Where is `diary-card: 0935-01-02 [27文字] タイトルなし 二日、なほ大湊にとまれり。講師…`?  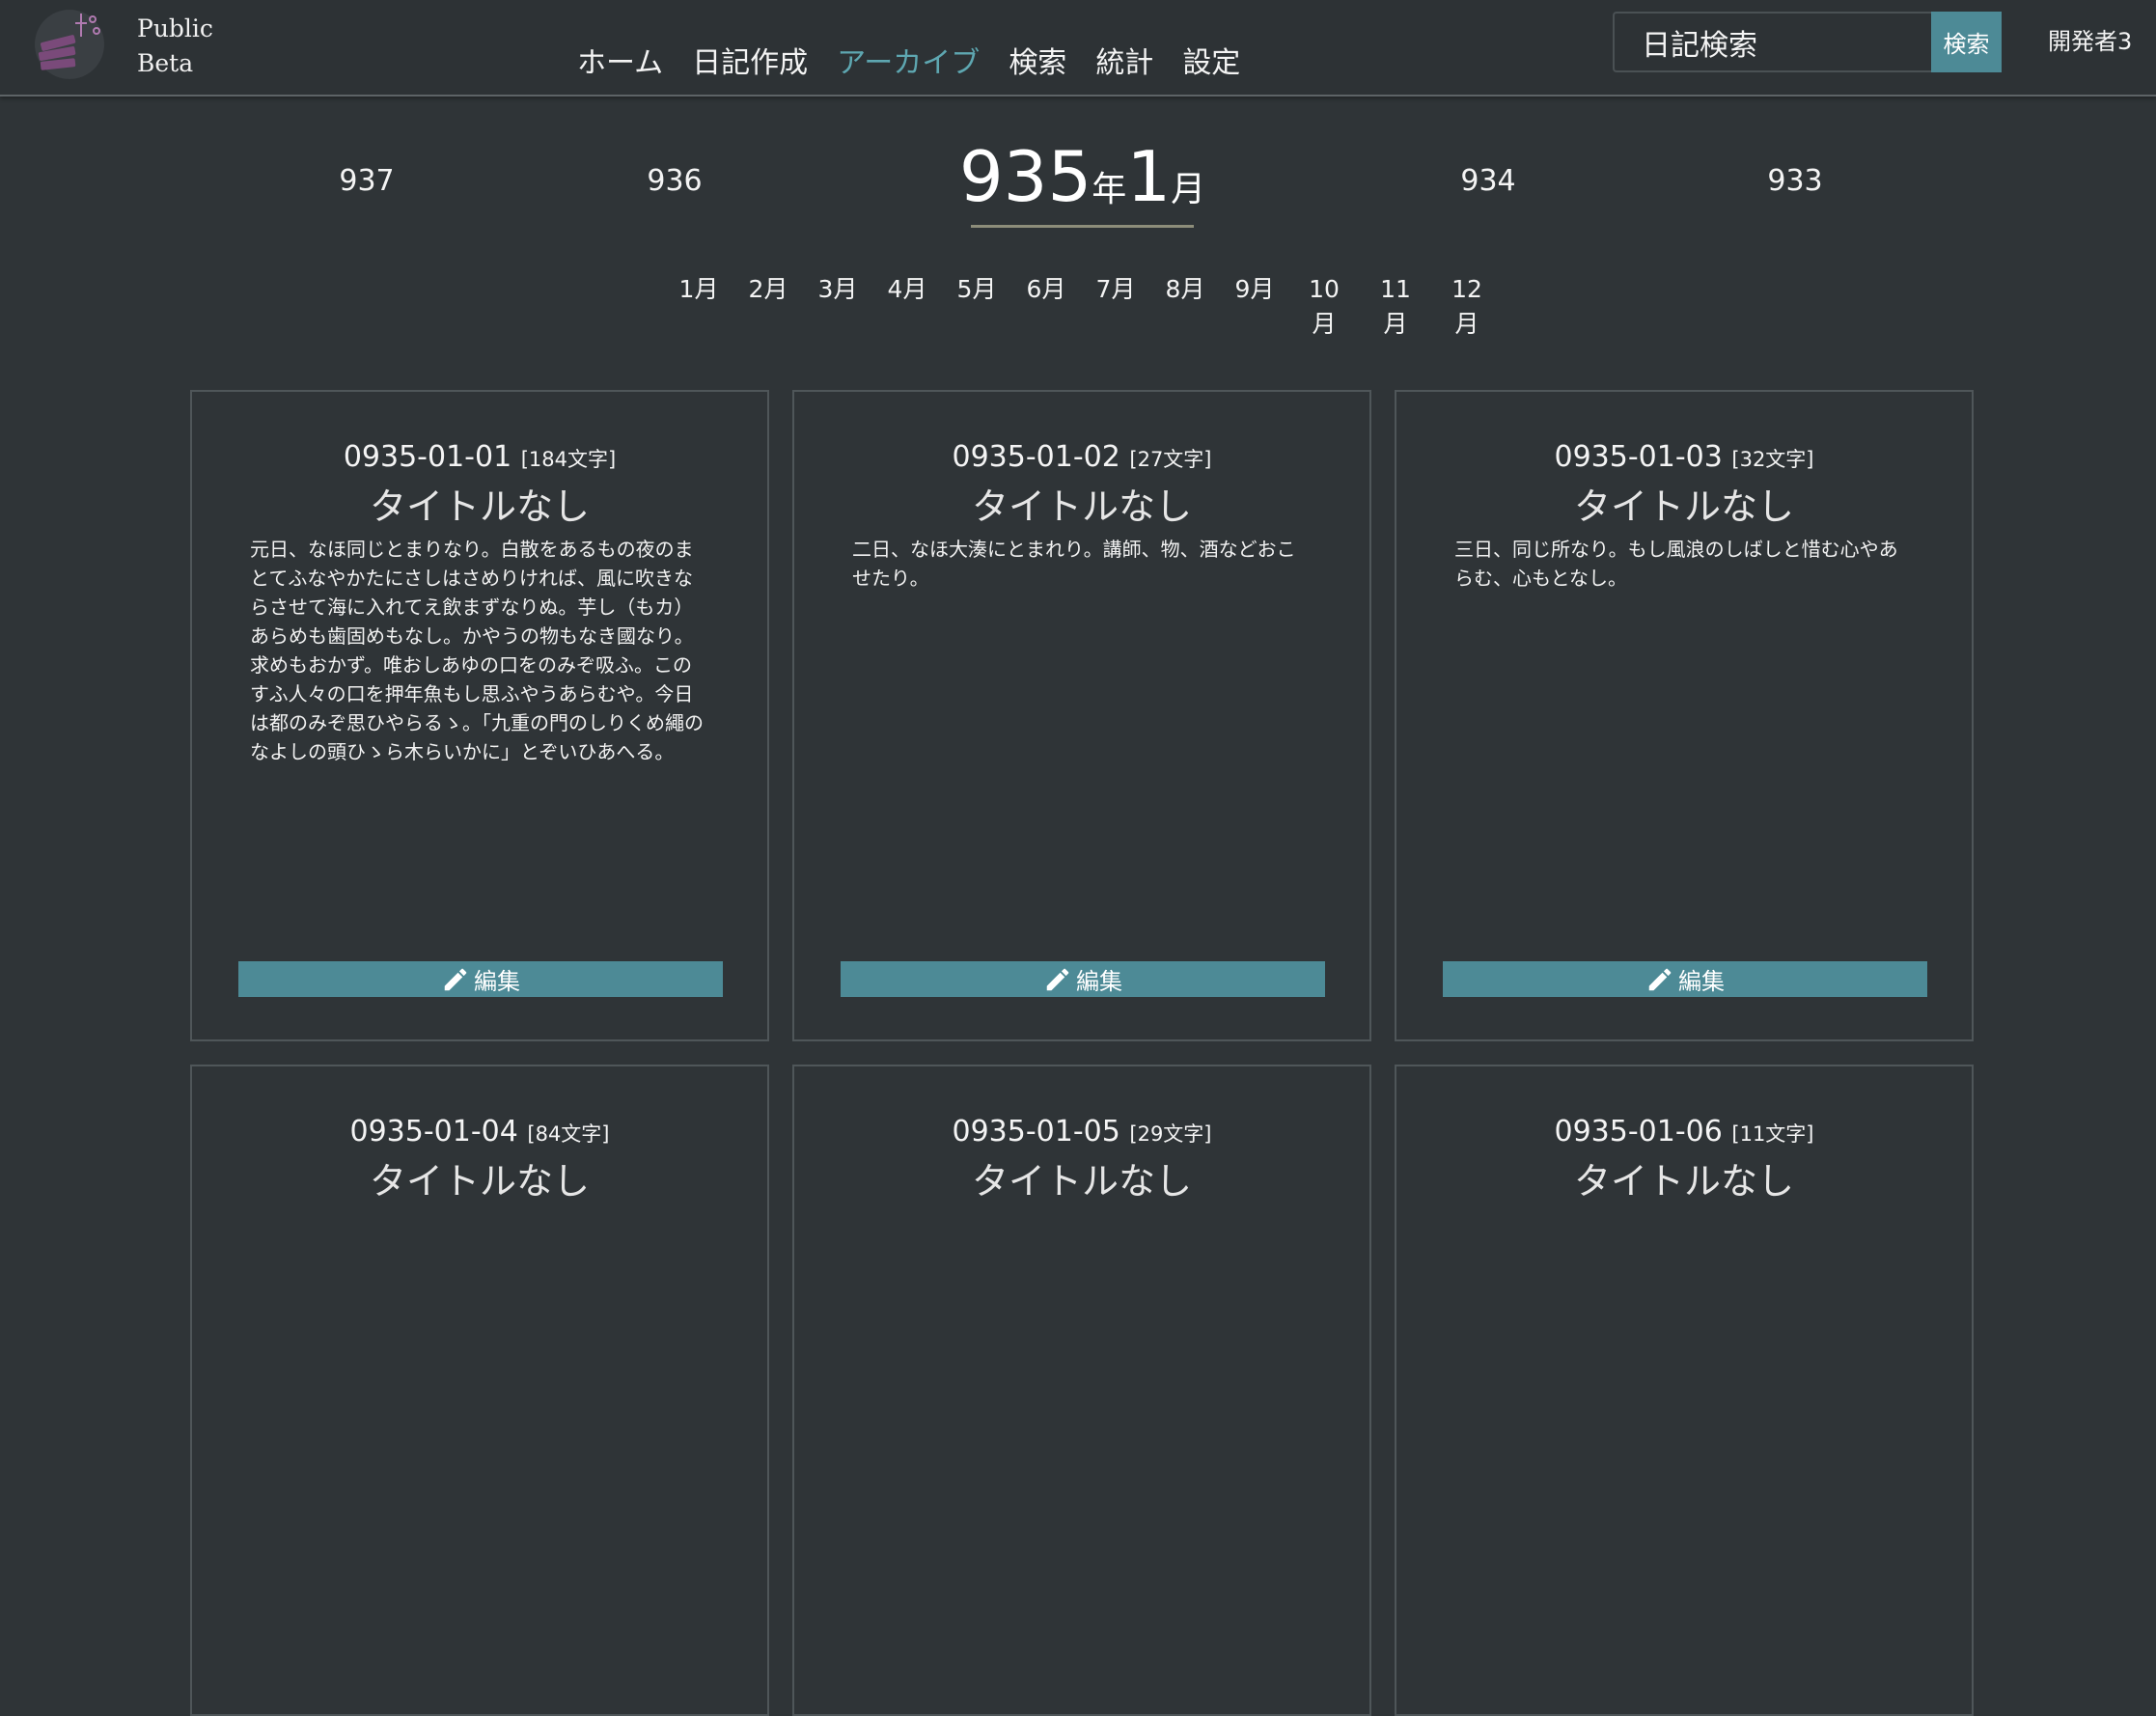 diary-card: 0935-01-02 [27文字] タイトルなし 二日、なほ大湊にとまれり。講師… is located at coordinates (1081, 715).